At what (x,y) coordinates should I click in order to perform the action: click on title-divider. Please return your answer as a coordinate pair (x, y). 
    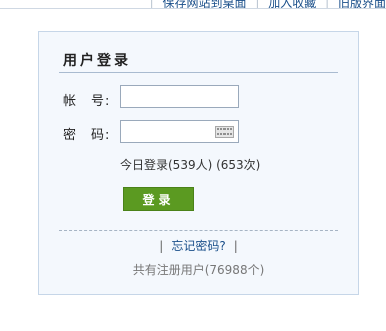
    Looking at the image, I should click on (198, 72).